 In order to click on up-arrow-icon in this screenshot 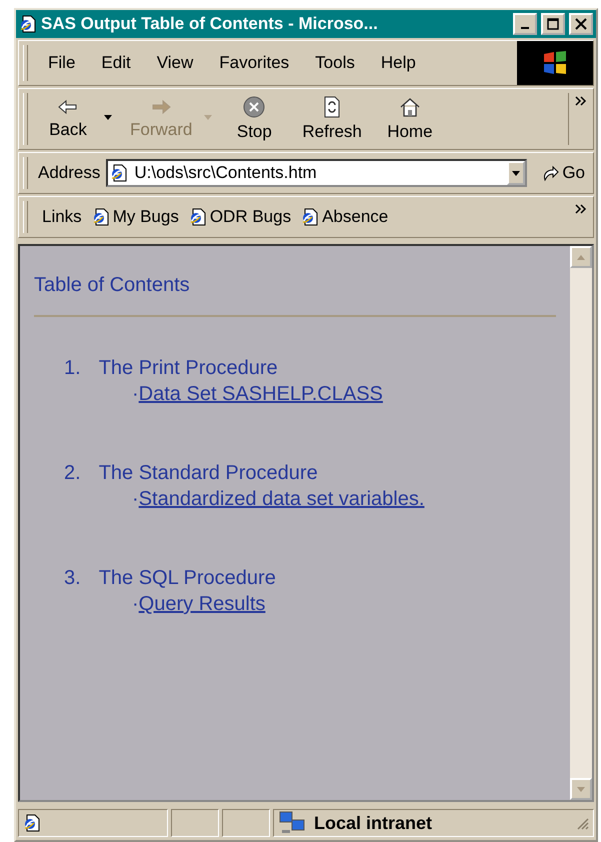, I will do `click(581, 257)`.